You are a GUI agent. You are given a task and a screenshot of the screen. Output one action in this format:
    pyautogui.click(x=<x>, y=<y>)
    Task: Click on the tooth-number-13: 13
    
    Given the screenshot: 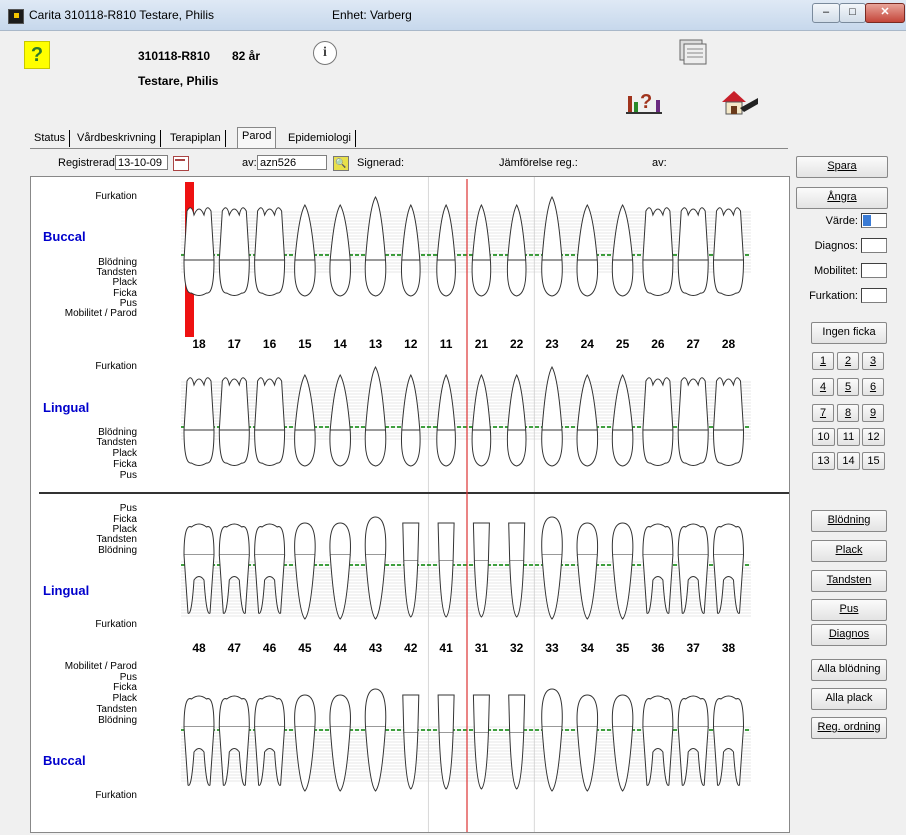 What is the action you would take?
    pyautogui.click(x=376, y=344)
    